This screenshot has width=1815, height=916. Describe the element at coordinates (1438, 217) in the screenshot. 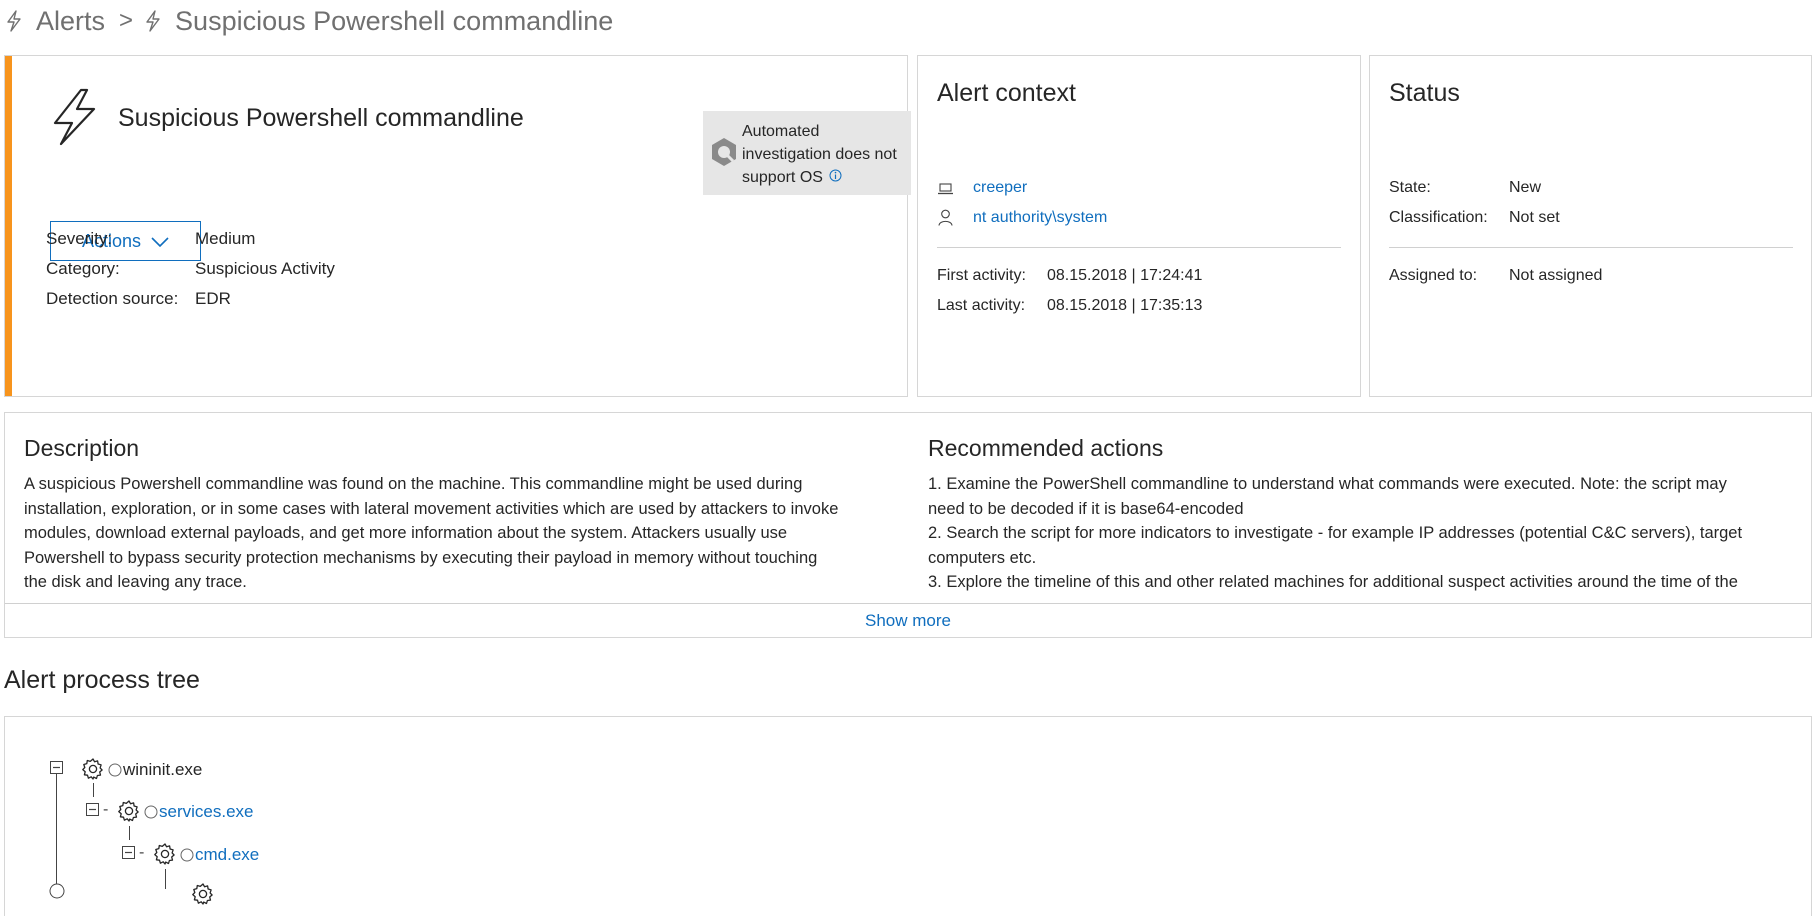

I see `classification-label: Classification:` at that location.